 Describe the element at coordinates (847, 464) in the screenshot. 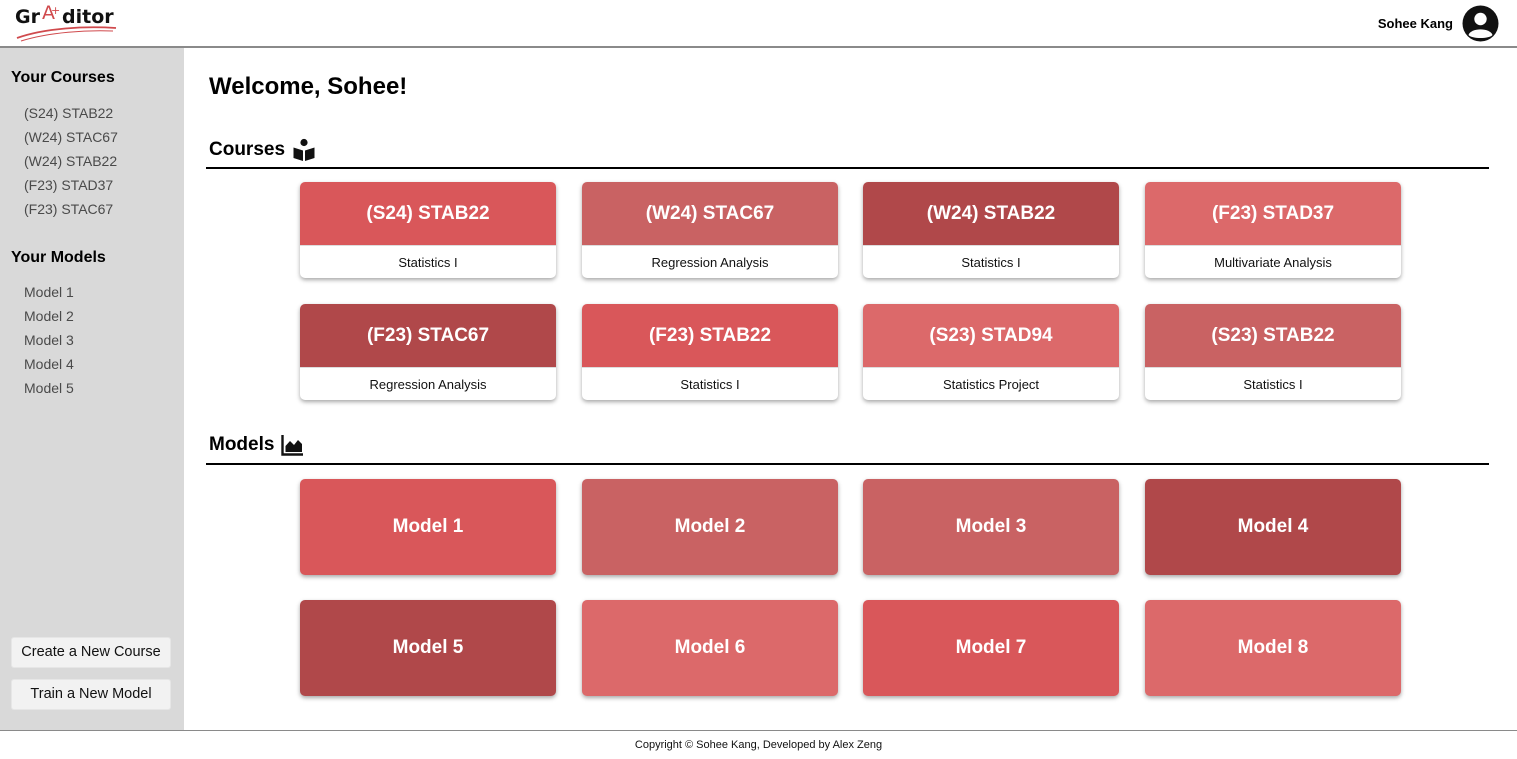

I see `models-divider` at that location.